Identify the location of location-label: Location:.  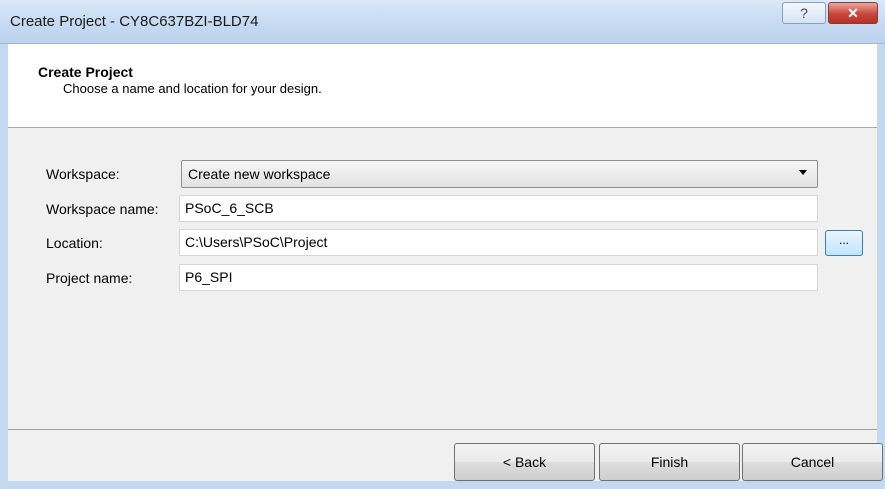
(74, 243).